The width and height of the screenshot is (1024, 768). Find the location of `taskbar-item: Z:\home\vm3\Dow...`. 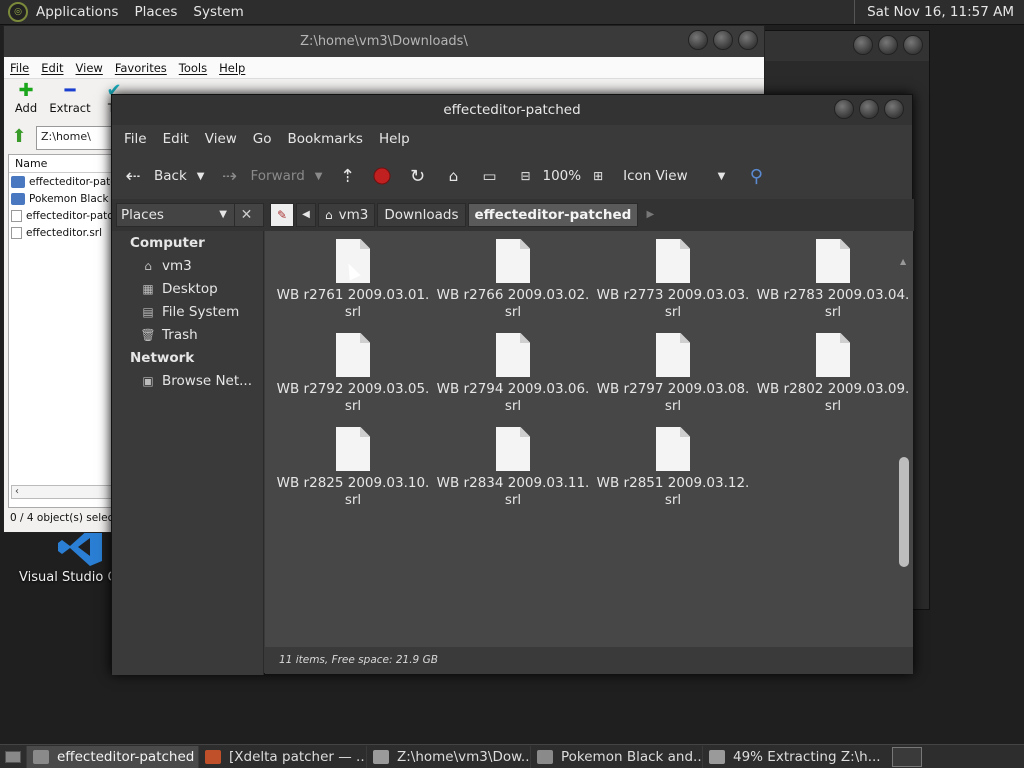

taskbar-item: Z:\home\vm3\Dow... is located at coordinates (448, 756).